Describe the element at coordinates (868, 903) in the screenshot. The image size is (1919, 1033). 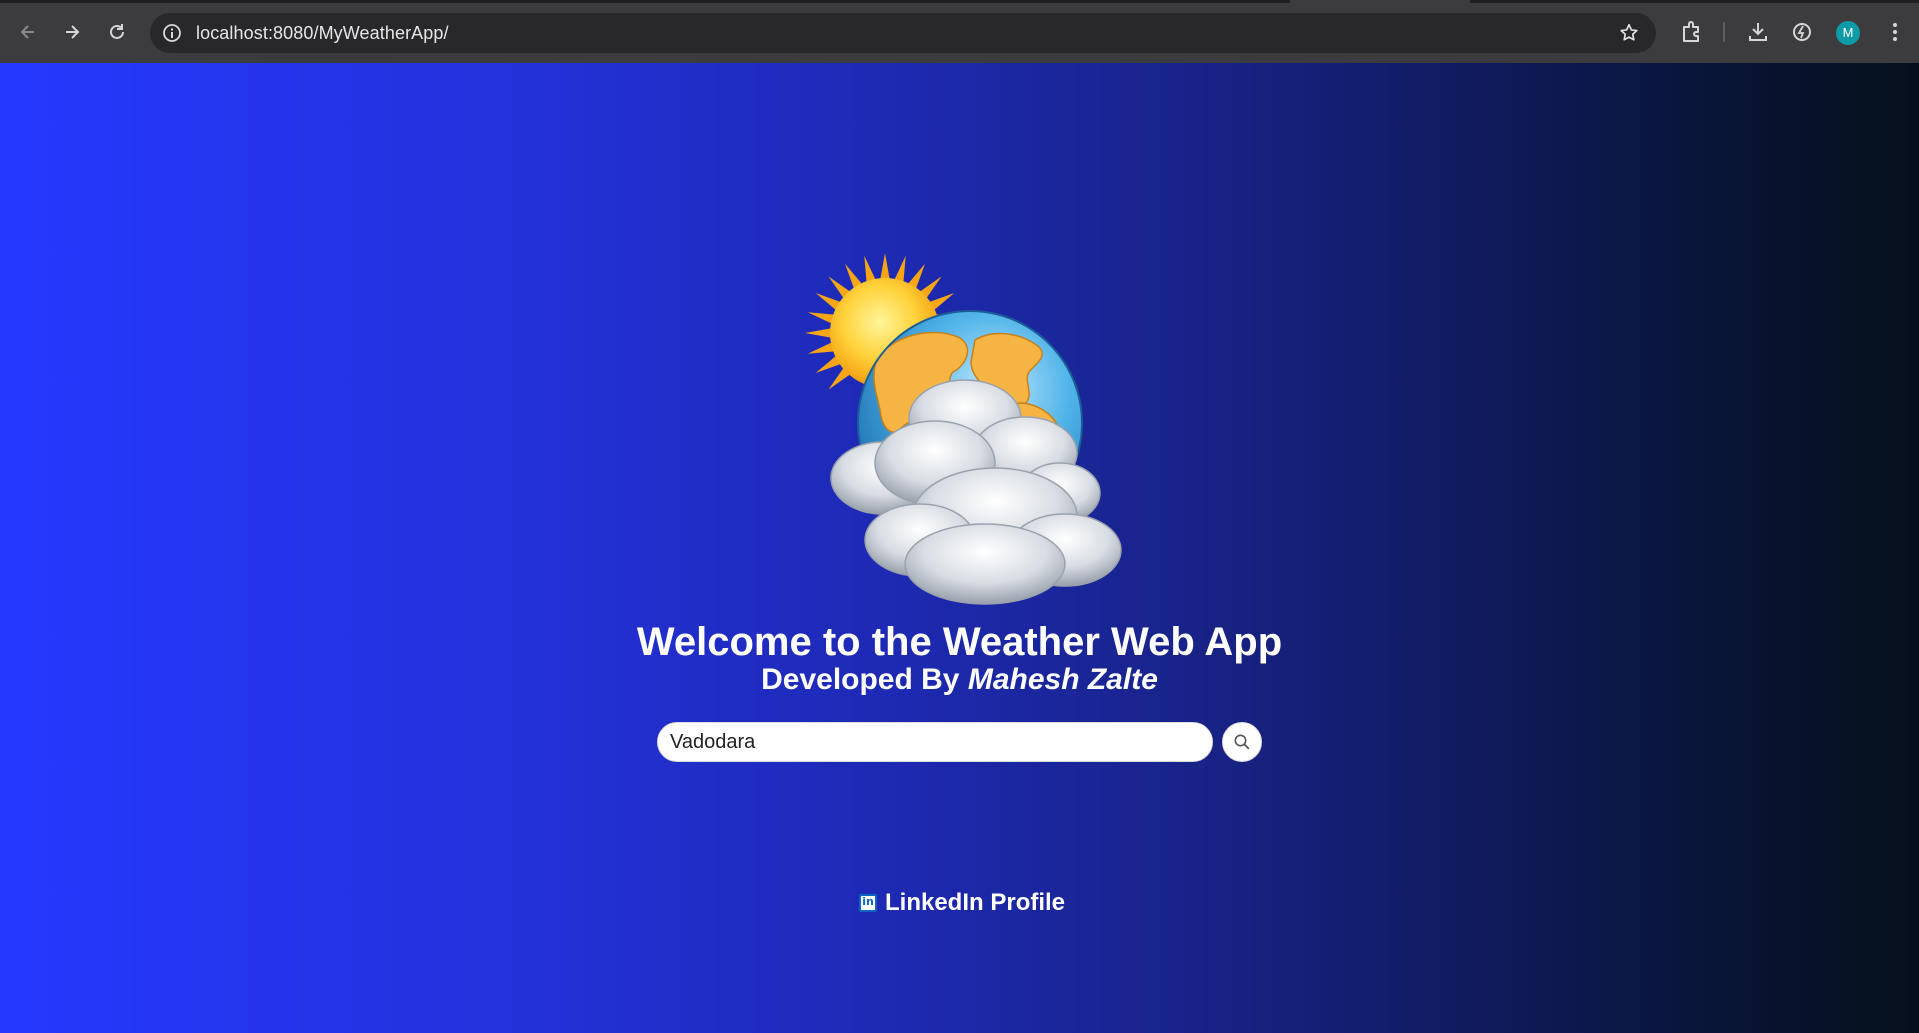
I see `linkedin-icon: in` at that location.